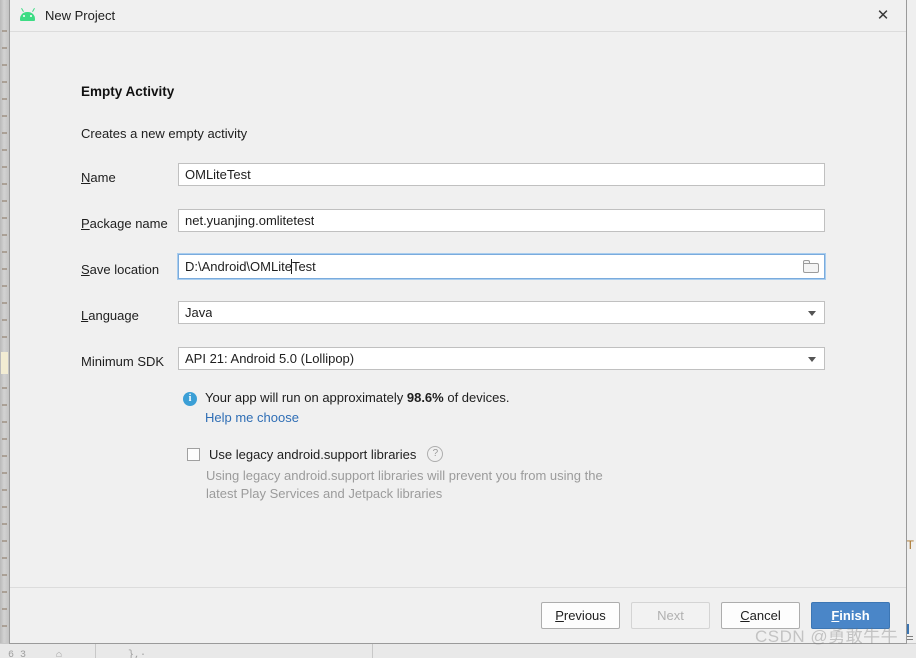 The width and height of the screenshot is (916, 658). Describe the element at coordinates (28, 16) in the screenshot. I see `android-robot-icon` at that location.